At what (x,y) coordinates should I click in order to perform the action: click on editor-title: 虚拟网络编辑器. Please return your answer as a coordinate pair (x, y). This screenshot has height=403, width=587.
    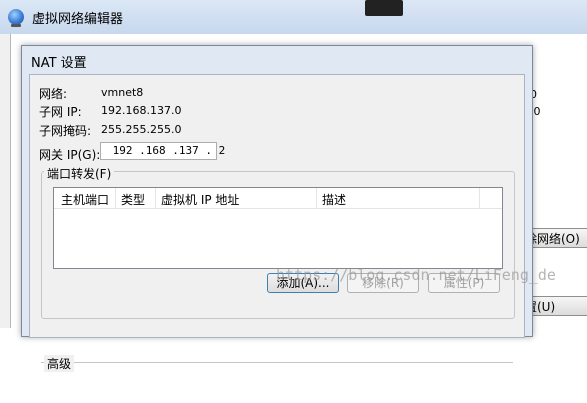
    Looking at the image, I should click on (78, 19).